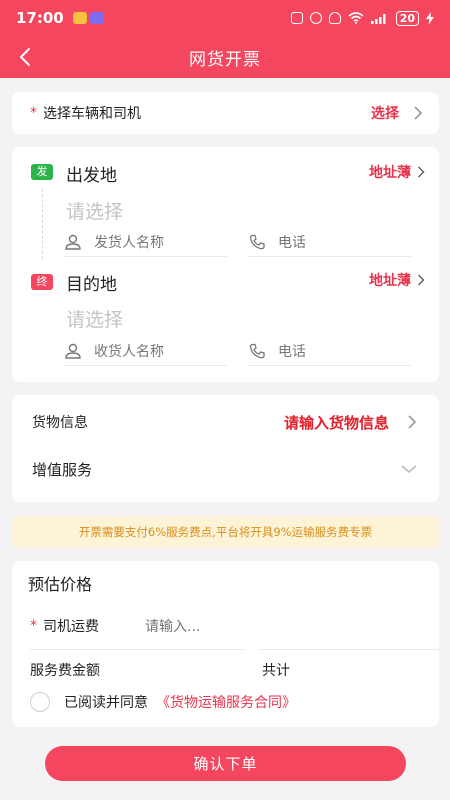 The width and height of the screenshot is (450, 800). I want to click on consignee-name-placeholder: 收货人名称, so click(129, 351).